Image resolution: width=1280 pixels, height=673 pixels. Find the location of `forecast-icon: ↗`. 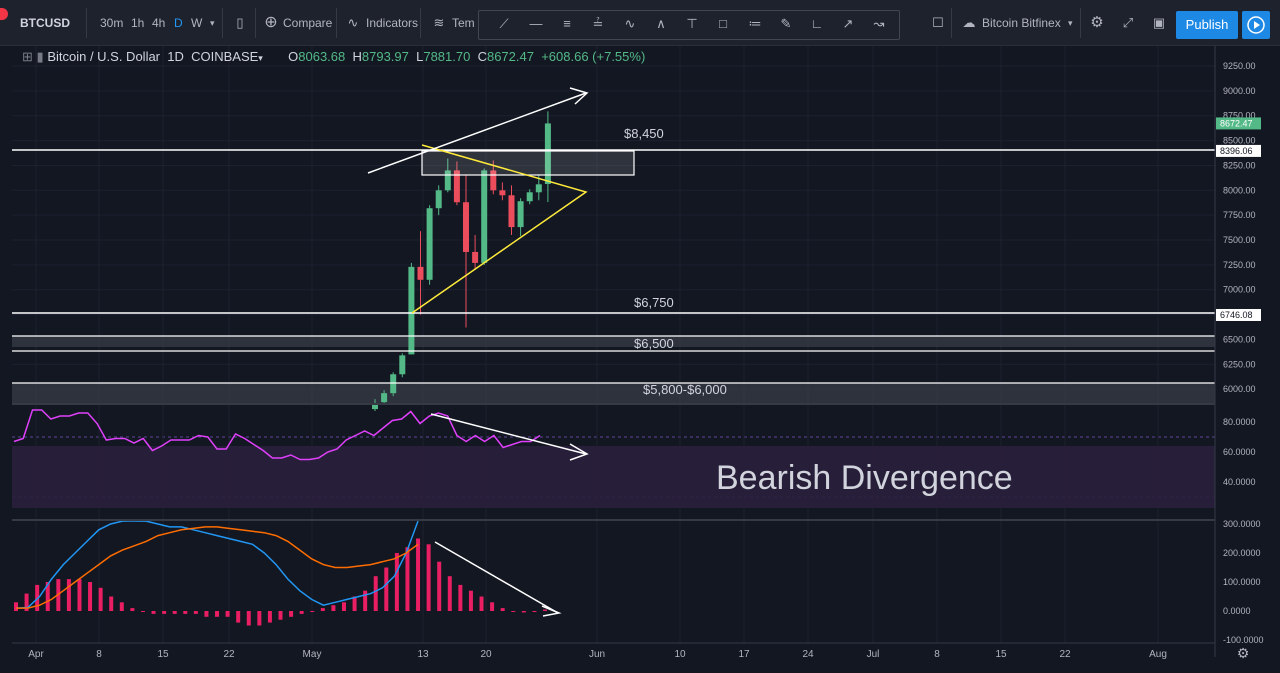

forecast-icon: ↗ is located at coordinates (848, 24).